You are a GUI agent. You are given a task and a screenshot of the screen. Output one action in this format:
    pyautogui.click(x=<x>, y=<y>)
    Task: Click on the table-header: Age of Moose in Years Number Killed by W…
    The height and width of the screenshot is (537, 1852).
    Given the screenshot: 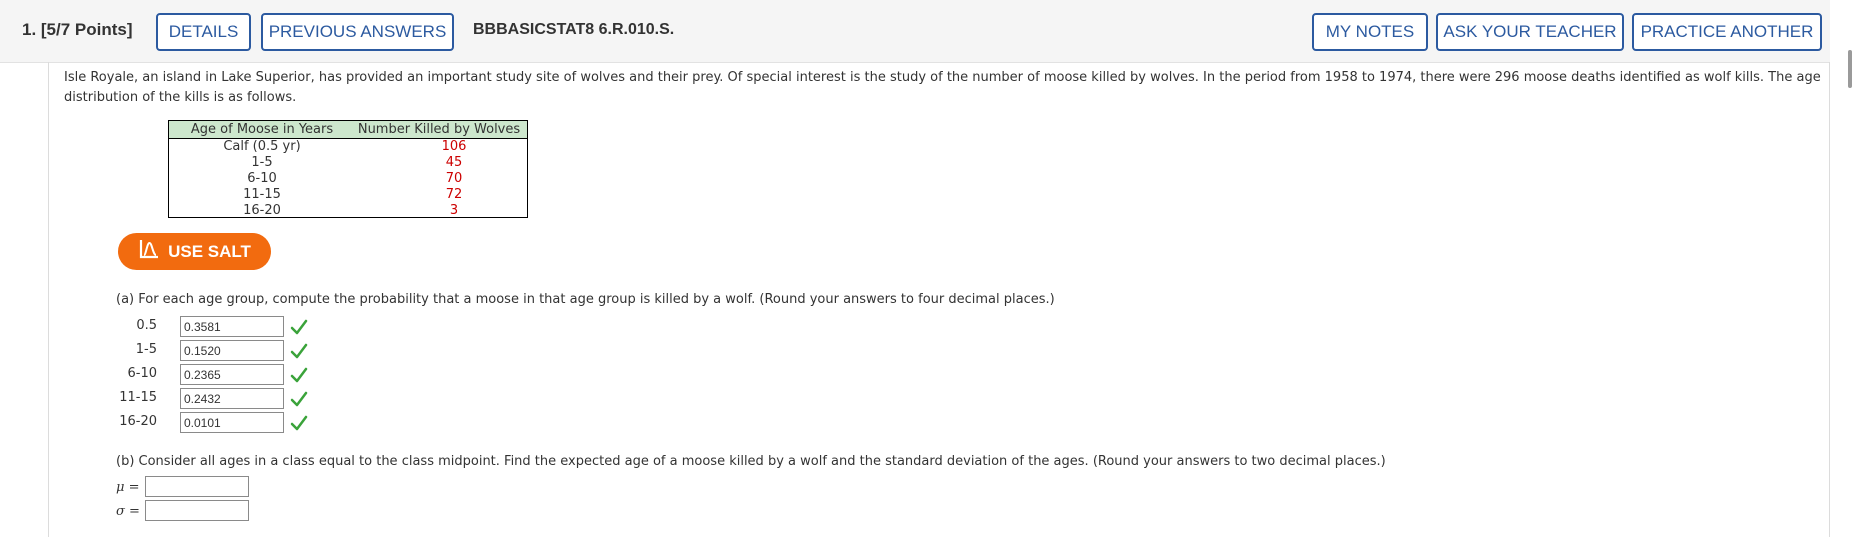 What is the action you would take?
    pyautogui.click(x=348, y=130)
    